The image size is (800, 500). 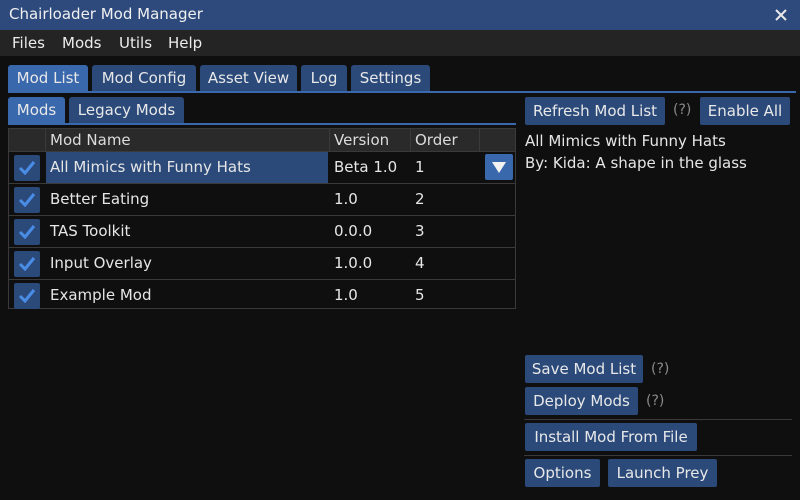 I want to click on table-row: Example Mod 1.0 5, so click(x=262, y=295).